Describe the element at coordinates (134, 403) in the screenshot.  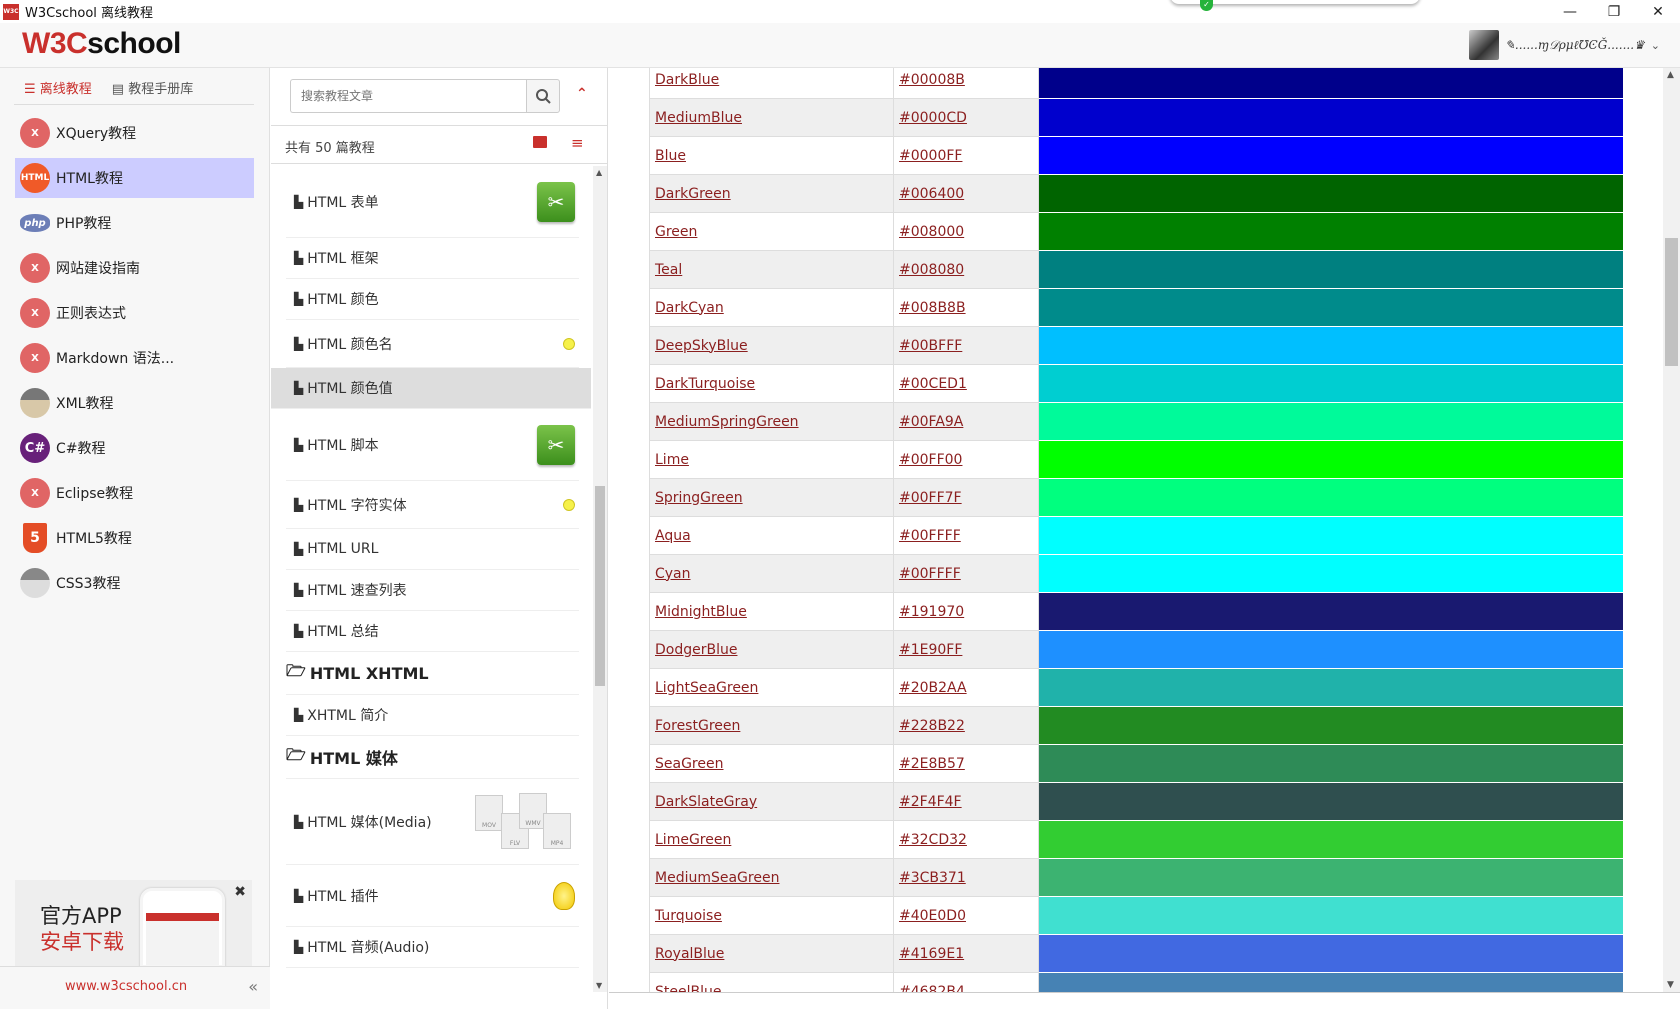
I see `sidebar-item: XML教程` at that location.